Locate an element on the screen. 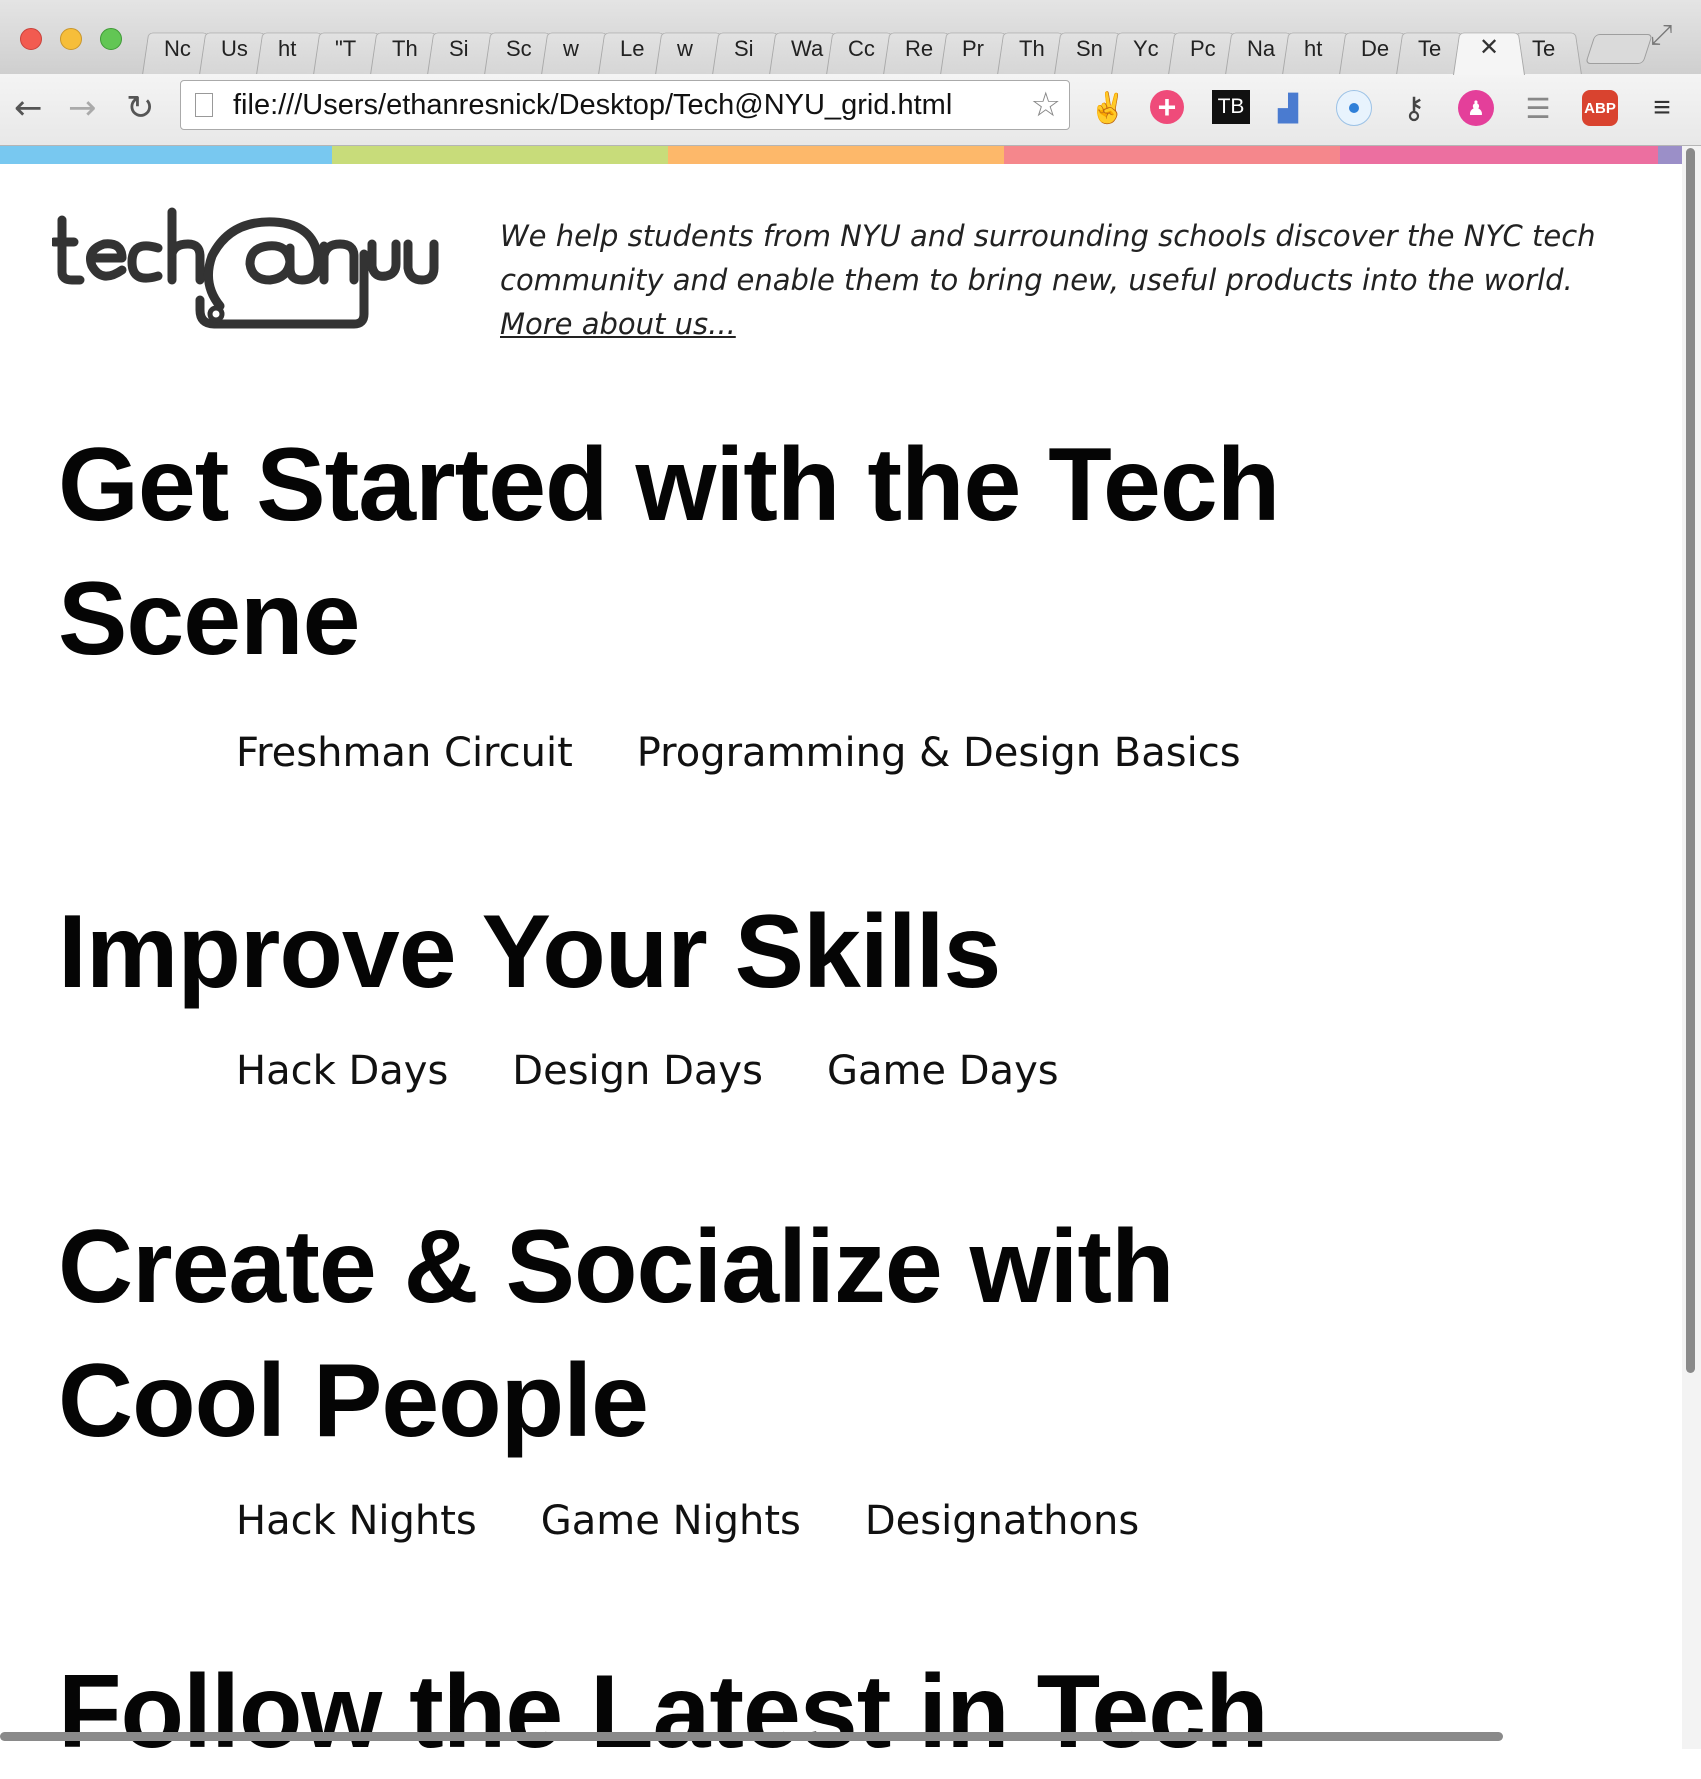  close-window-button is located at coordinates (31, 39).